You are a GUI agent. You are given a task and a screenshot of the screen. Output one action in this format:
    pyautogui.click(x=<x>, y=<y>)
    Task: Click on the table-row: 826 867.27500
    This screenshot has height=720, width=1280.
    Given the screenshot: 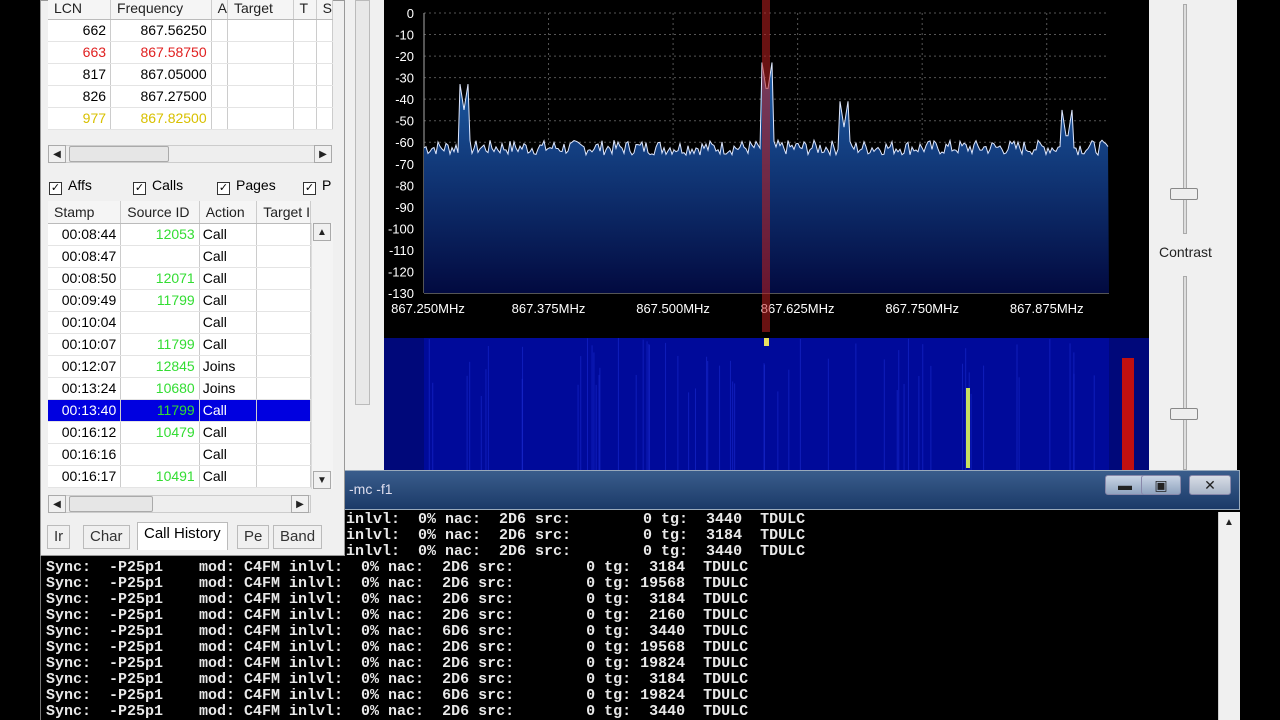 What is the action you would take?
    pyautogui.click(x=191, y=96)
    